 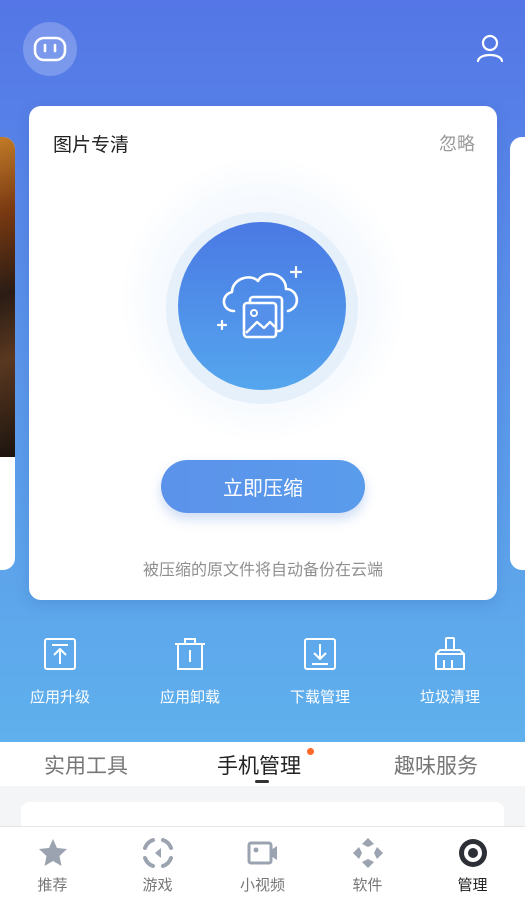 I want to click on nav-label: 软件, so click(x=367, y=885).